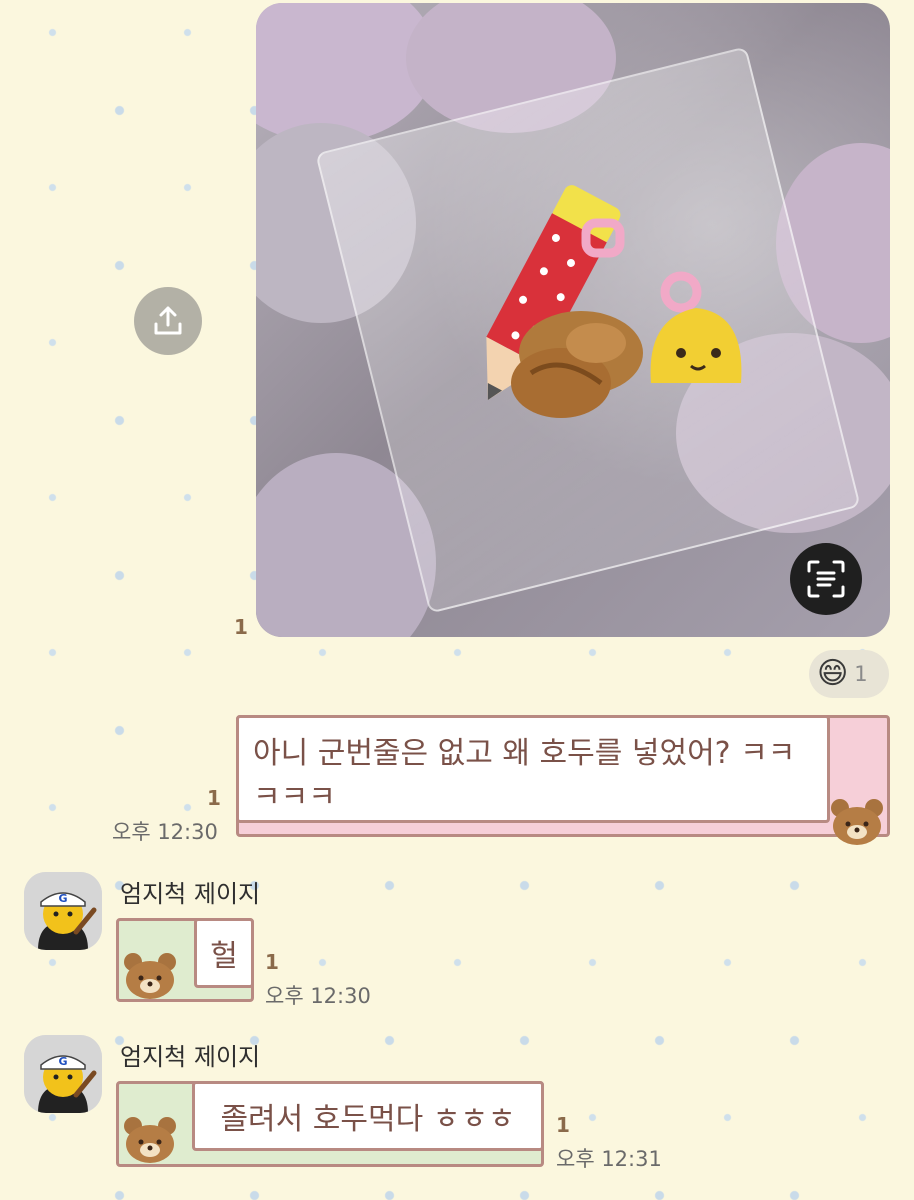 This screenshot has height=1200, width=914. I want to click on their-message-text: 졸려서 호두먹다 ㅎㅎㅎ, so click(368, 1119).